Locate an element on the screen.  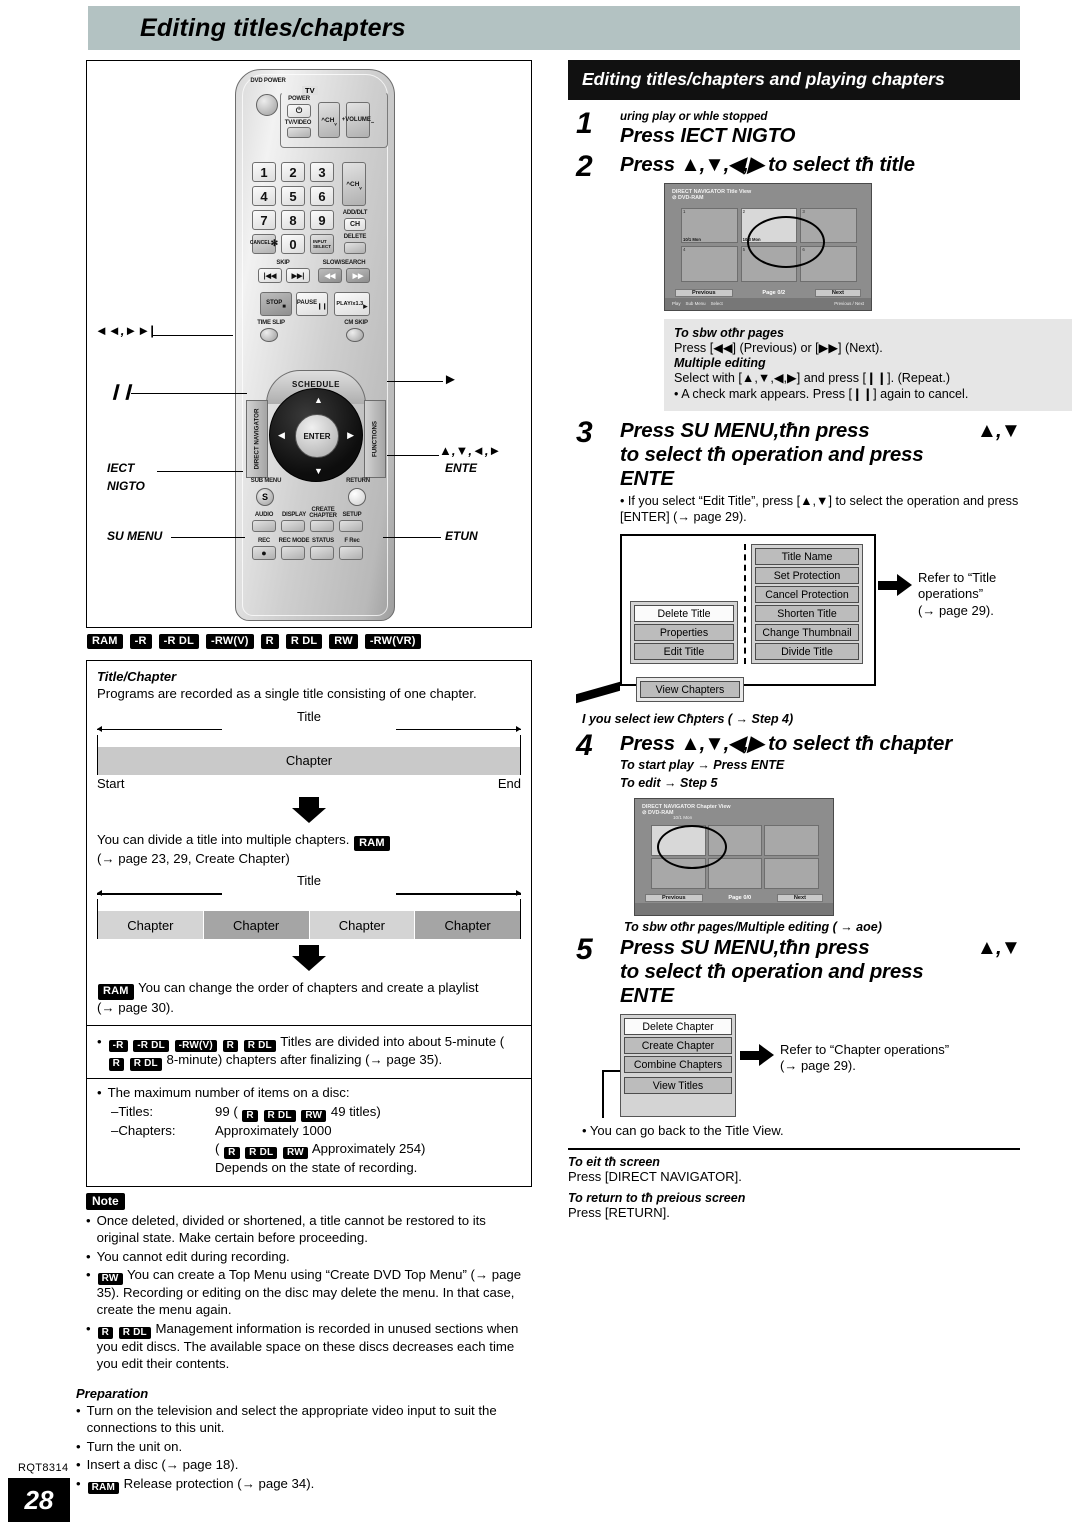
tv-channel-button: ^ CH ᵥ is located at coordinates (329, 120).